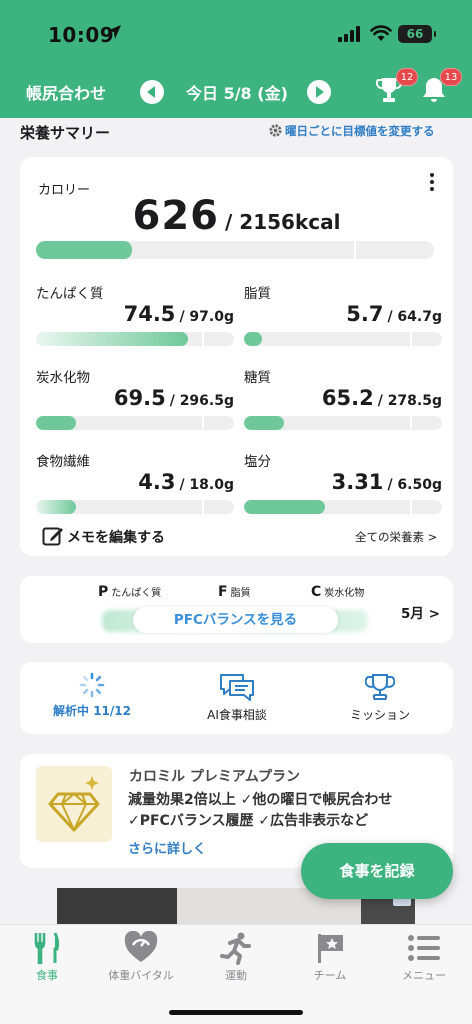 This screenshot has width=472, height=1024. I want to click on nutrient-sugar: 糖質 65.2/ 278.5g, so click(343, 406).